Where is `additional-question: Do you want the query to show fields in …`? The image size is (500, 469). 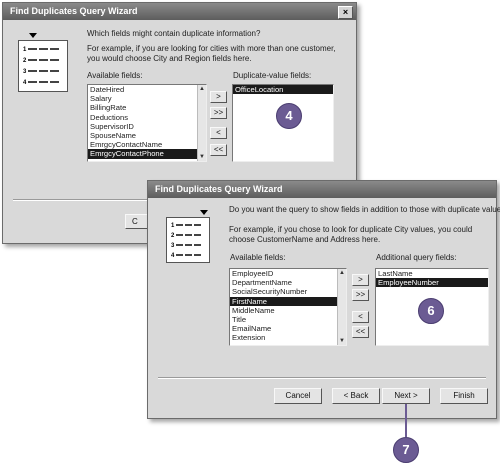
additional-question: Do you want the query to show fields in … is located at coordinates (364, 209).